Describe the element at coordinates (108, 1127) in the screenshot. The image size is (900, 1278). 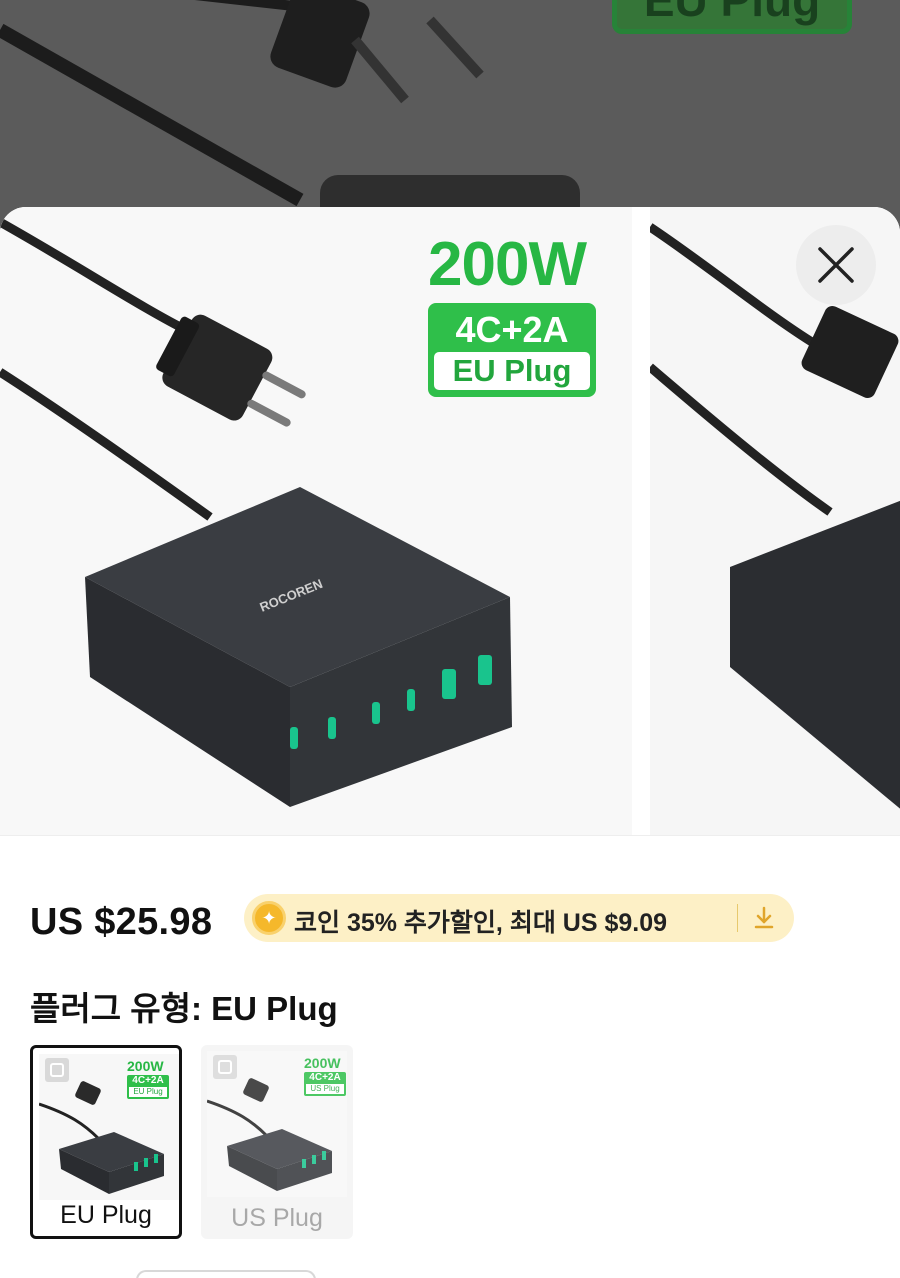
I see `option-thumbnail: 200W 4C+2A EU Plug` at that location.